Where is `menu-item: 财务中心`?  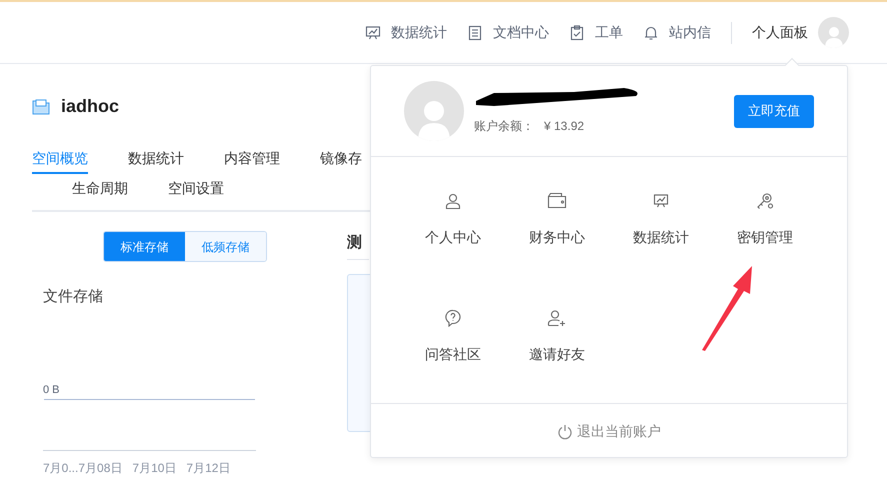
menu-item: 财务中心 is located at coordinates (557, 231).